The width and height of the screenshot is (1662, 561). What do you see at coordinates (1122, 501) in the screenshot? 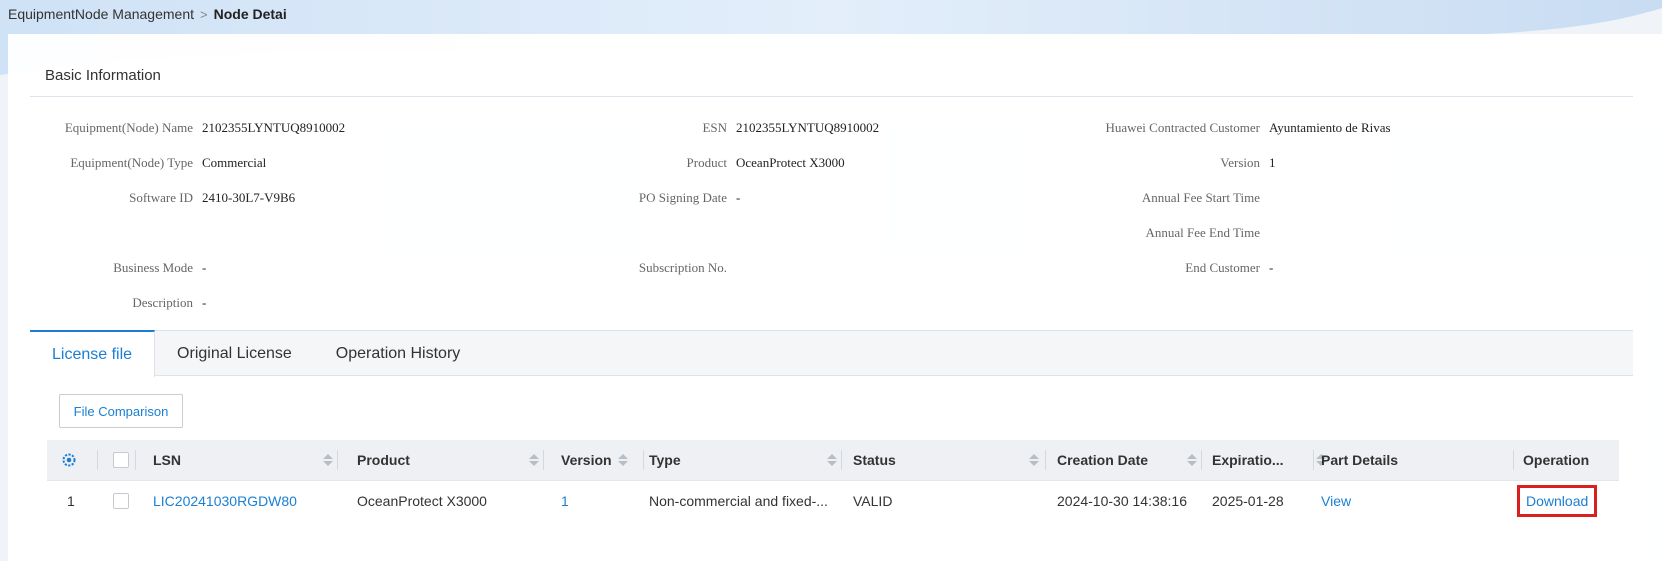
I see `row-creation-date: 2024-10-30 14:38:16` at bounding box center [1122, 501].